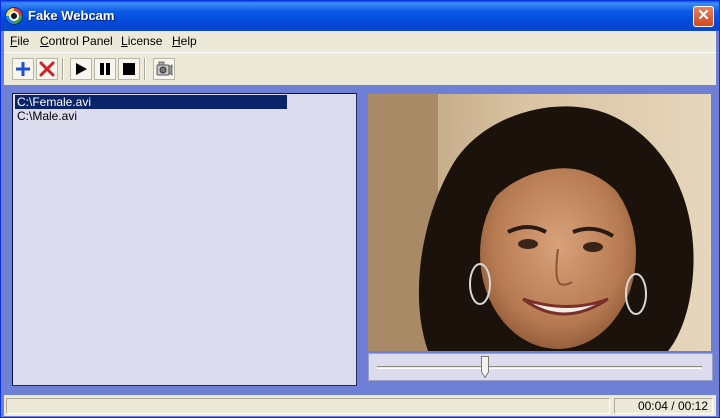 Image resolution: width=720 pixels, height=418 pixels. I want to click on status-text, so click(308, 406).